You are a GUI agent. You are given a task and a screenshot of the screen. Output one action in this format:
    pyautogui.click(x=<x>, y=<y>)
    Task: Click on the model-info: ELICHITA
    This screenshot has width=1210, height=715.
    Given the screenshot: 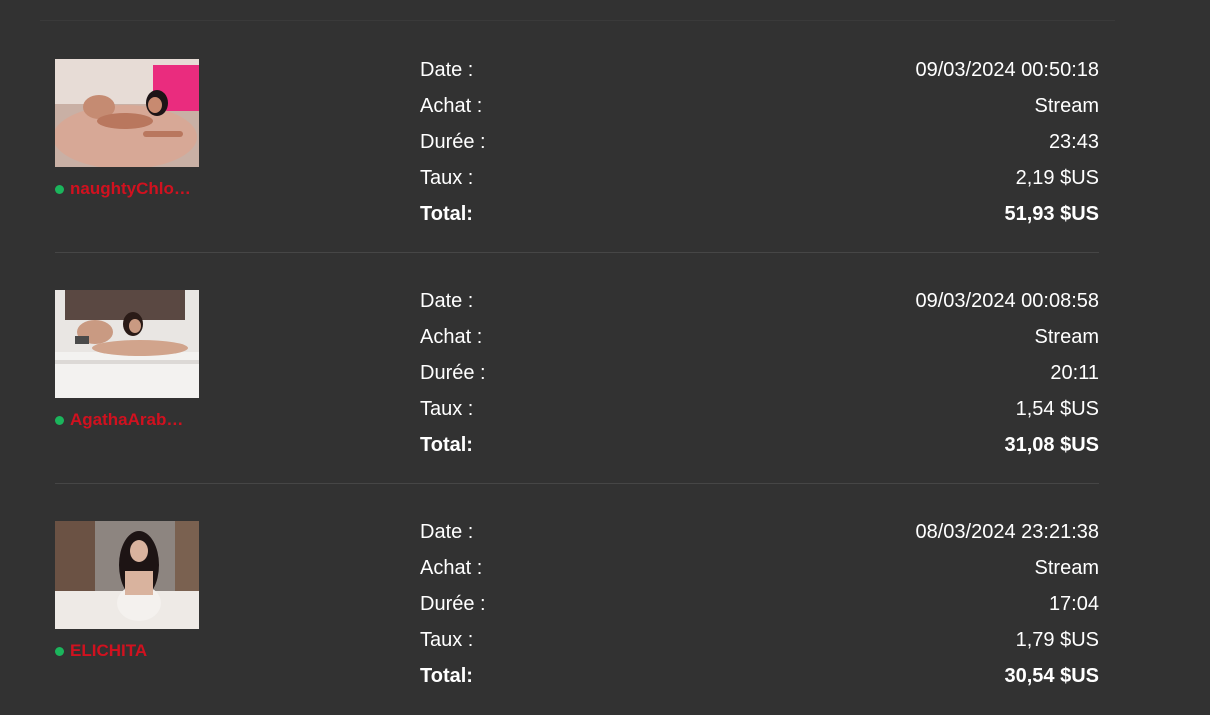 What is the action you would take?
    pyautogui.click(x=127, y=590)
    